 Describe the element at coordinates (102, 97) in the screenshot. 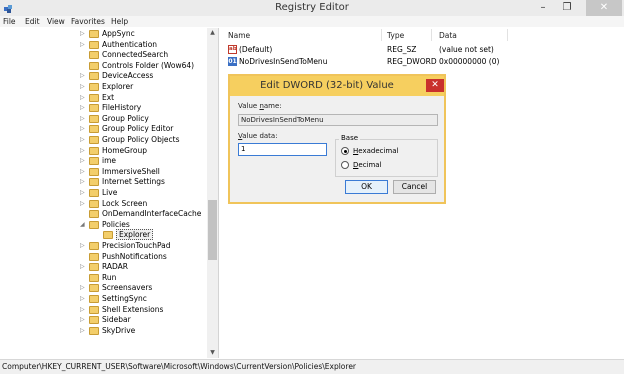

I see `tree-item: ▷ Ext` at that location.